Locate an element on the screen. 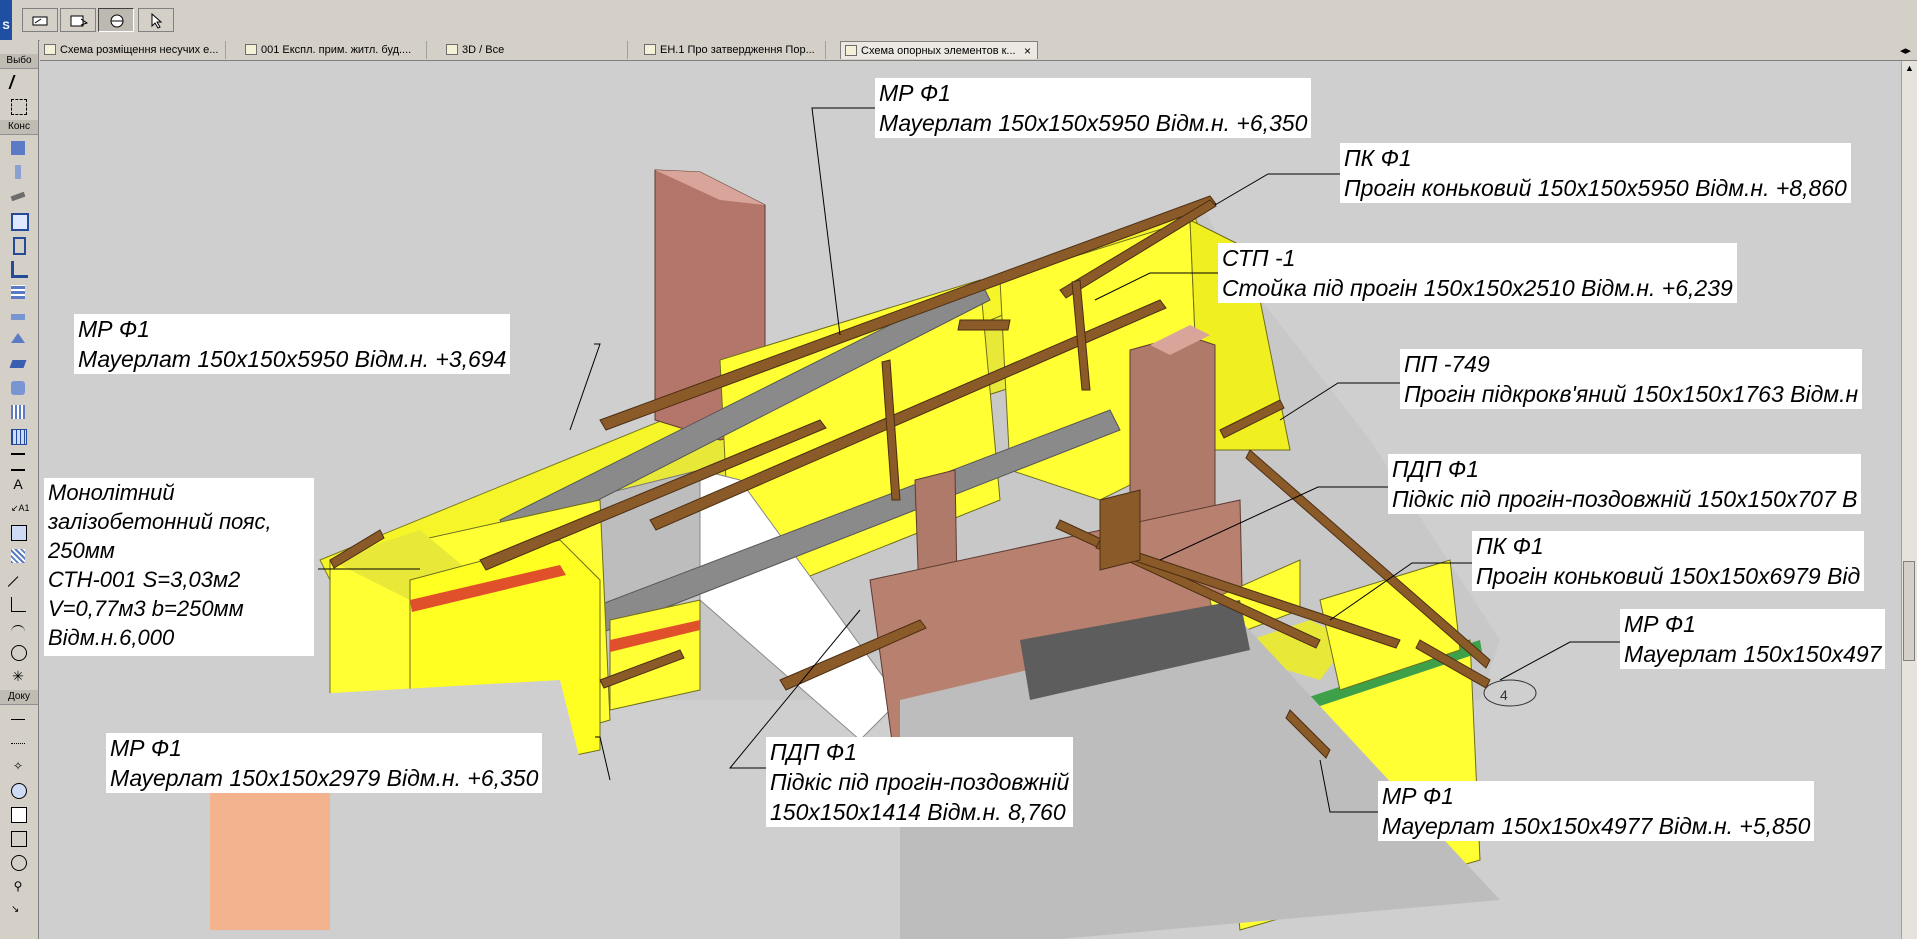  column-tool is located at coordinates (18, 172).